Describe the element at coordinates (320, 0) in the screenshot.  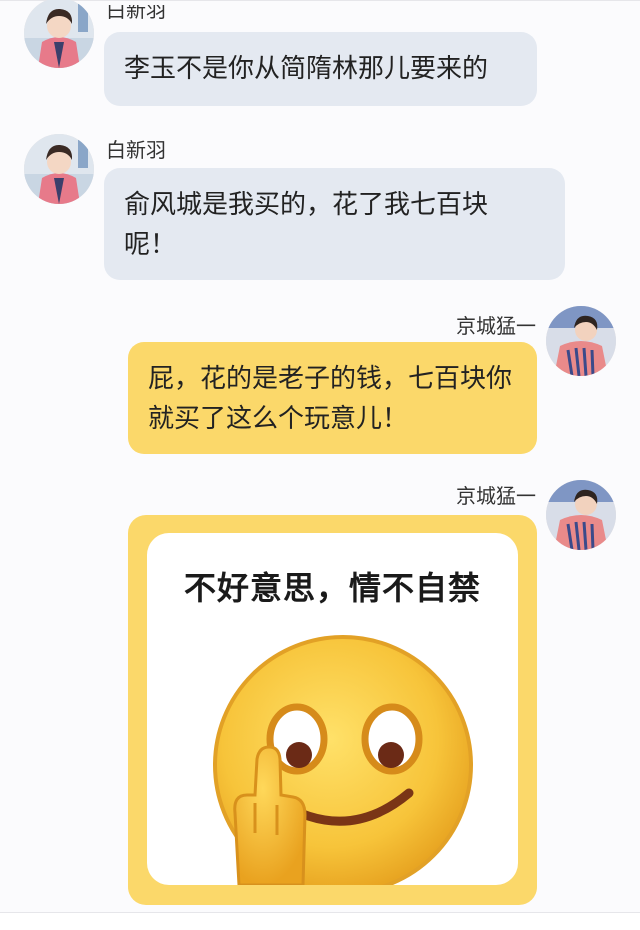
I see `divider` at that location.